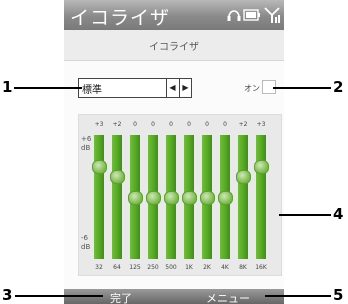 The image size is (348, 304). I want to click on arrow-left-icon: ◀, so click(172, 88).